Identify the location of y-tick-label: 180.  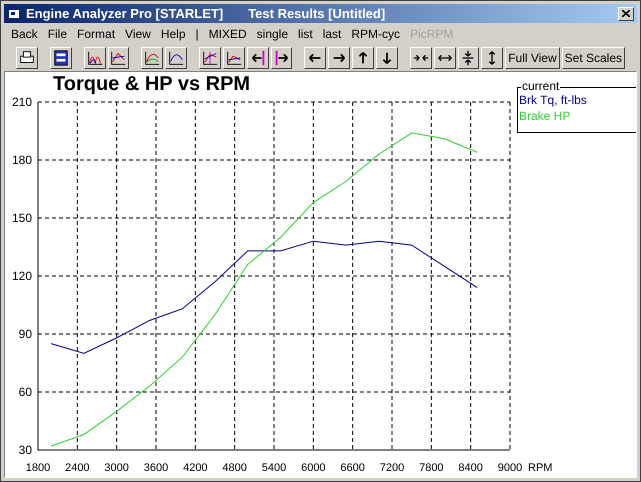
(22, 160).